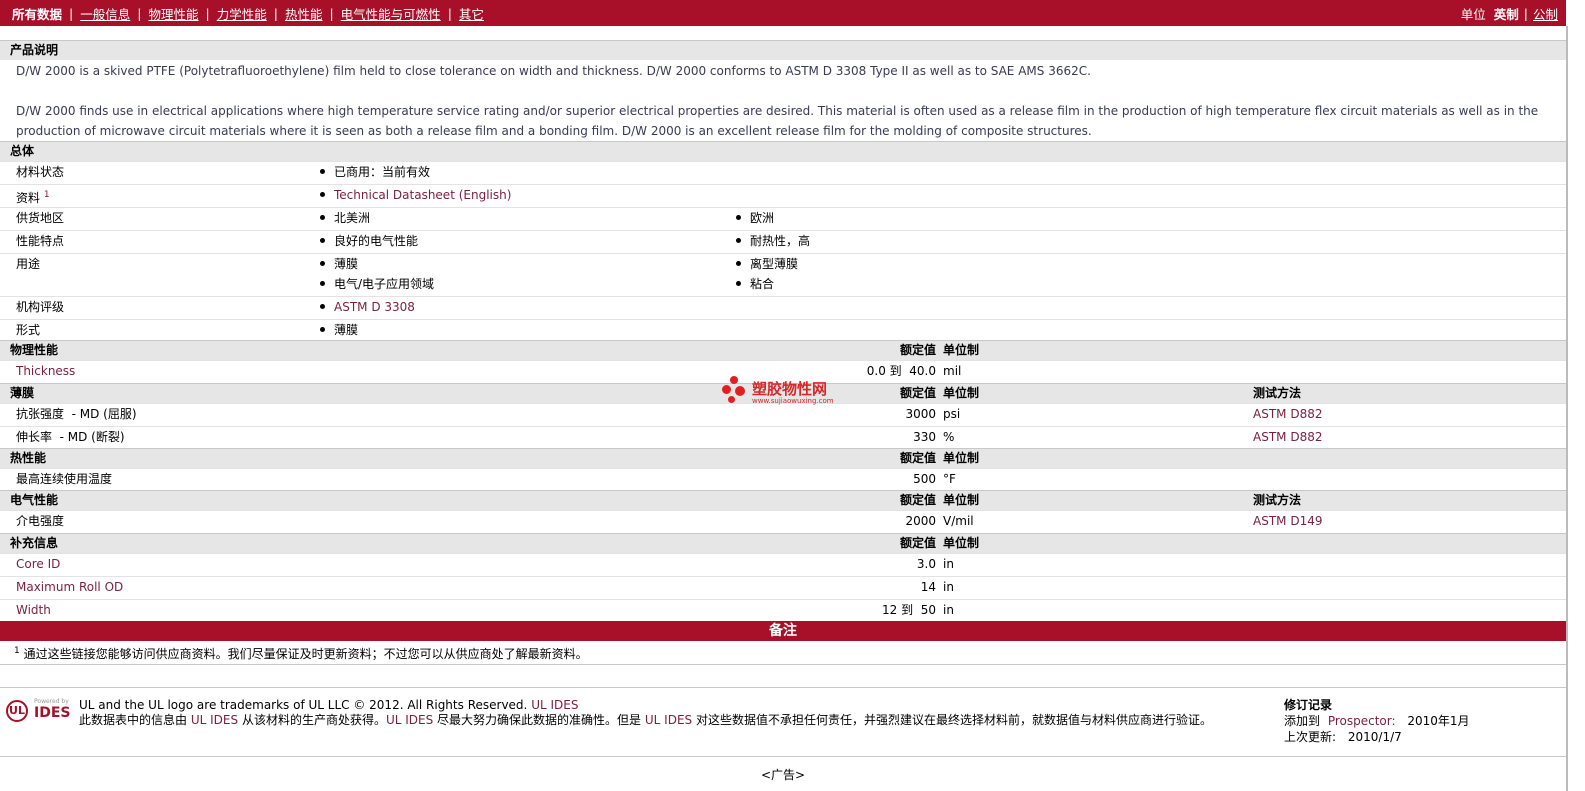 The width and height of the screenshot is (1585, 791). Describe the element at coordinates (783, 543) in the screenshot. I see `section-header-additional: 补充信息 额定值 单位制` at that location.